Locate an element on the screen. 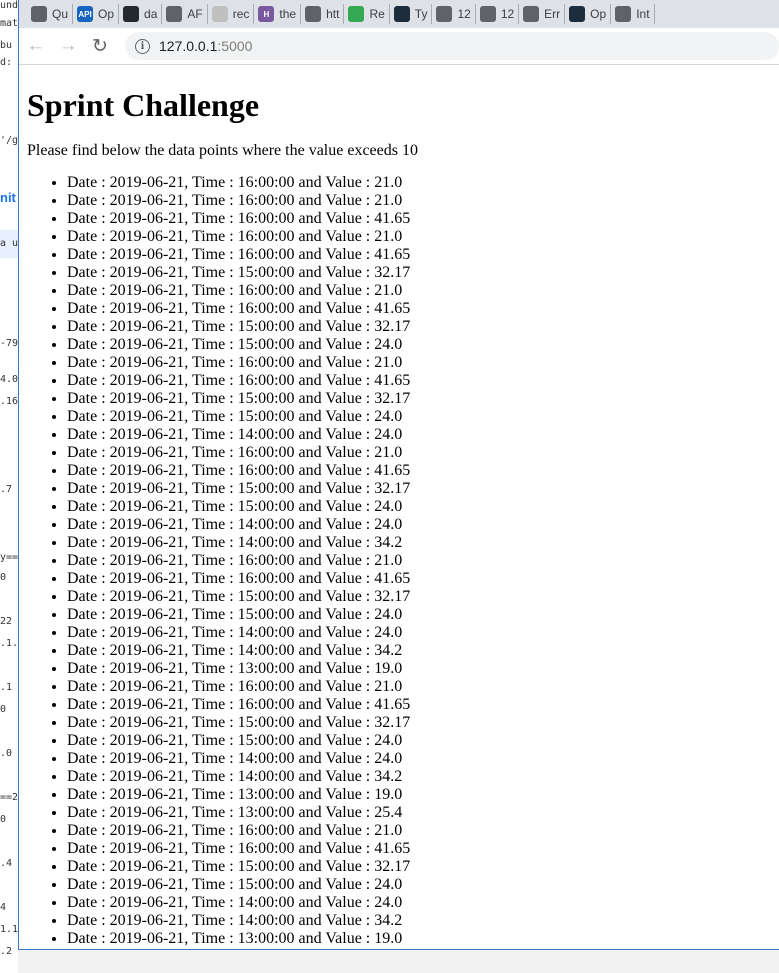 This screenshot has height=973, width=779. browser-toolbar: ← → ↻ i 127.0.0.1:5000 is located at coordinates (399, 46).